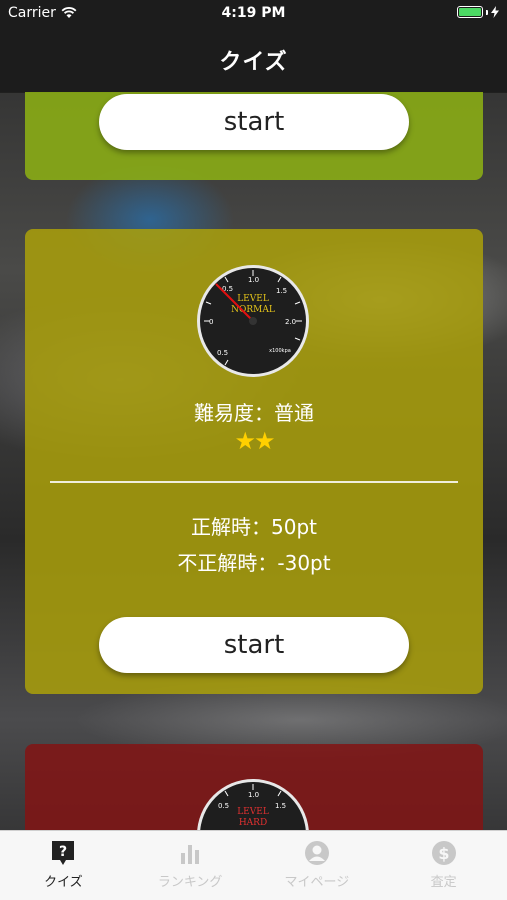  I want to click on quiz-card-hard: 1.0 1.5 0.5 LEVEL HARD, so click(254, 787).